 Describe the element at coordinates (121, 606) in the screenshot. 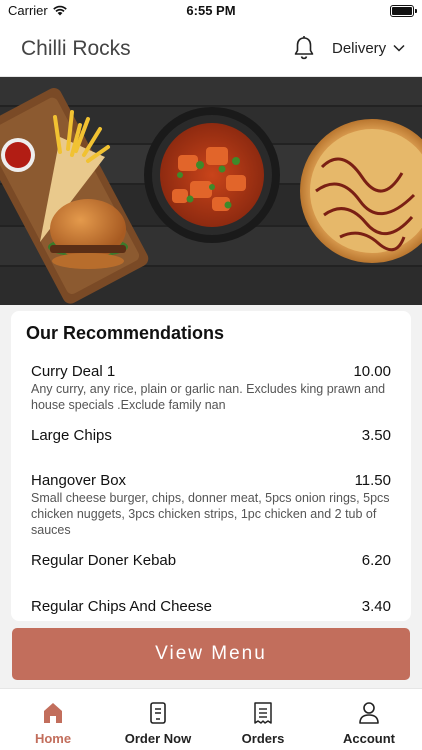

I see `item-name: Regular Chips And Cheese` at that location.